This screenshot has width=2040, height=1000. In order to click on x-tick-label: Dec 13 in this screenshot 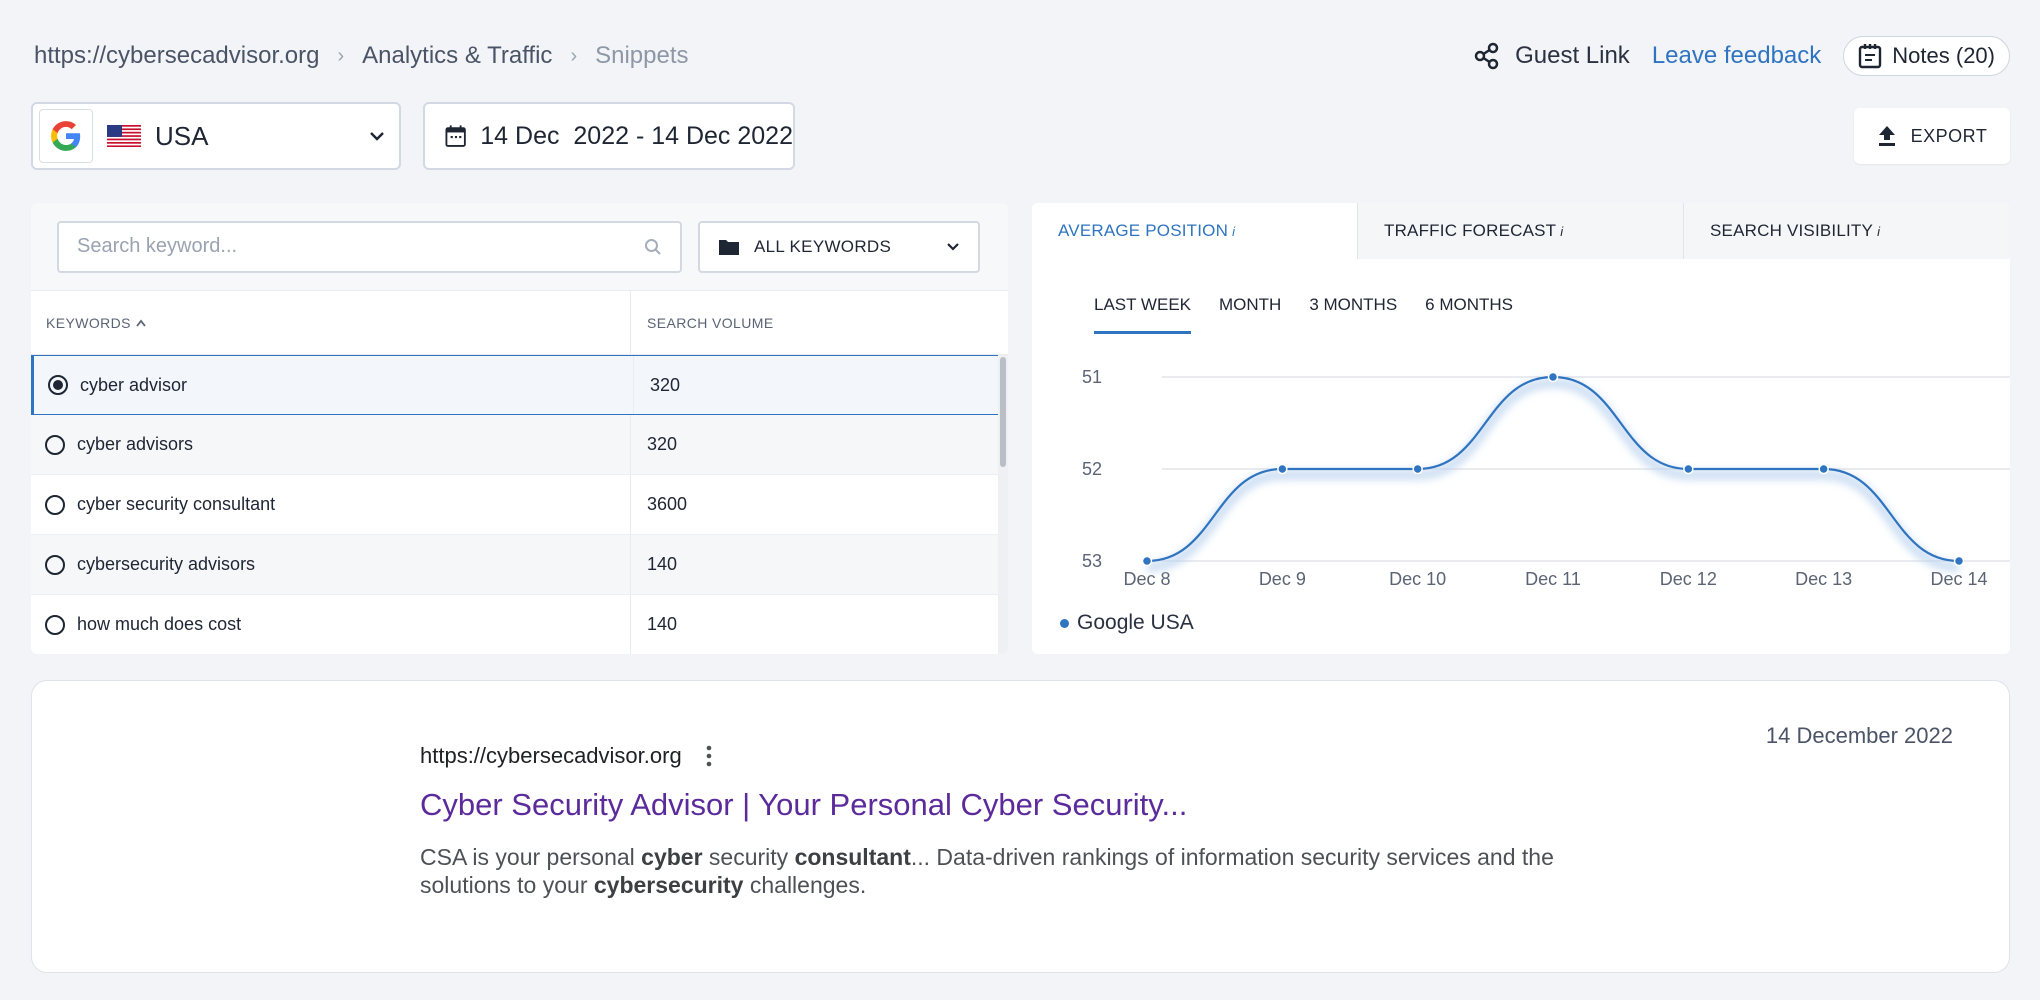, I will do `click(1823, 579)`.